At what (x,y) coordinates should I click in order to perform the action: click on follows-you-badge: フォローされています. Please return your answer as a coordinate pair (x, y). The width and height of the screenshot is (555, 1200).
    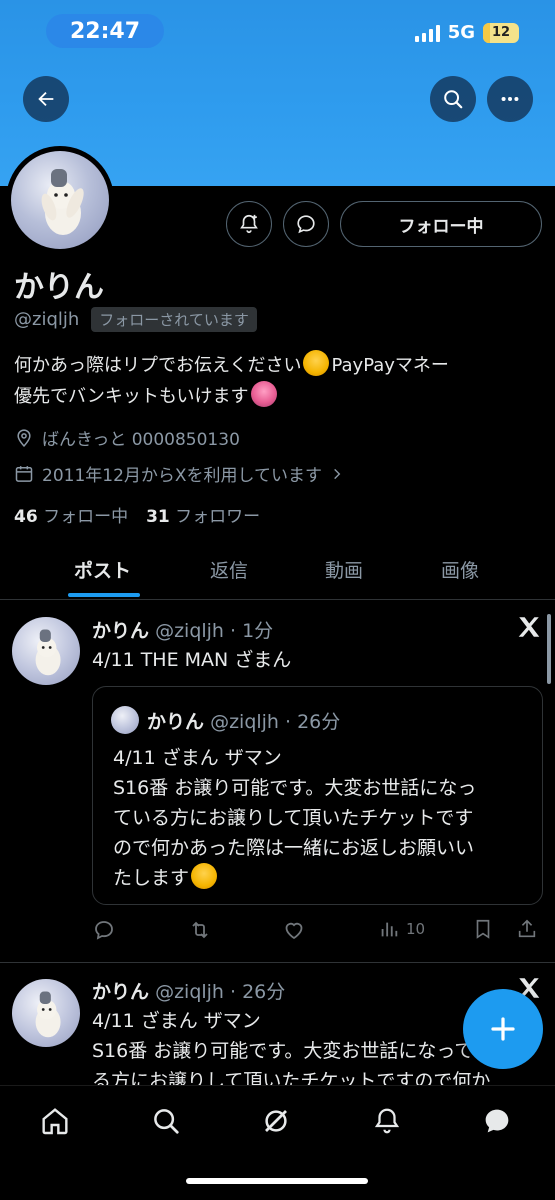
    Looking at the image, I should click on (174, 319).